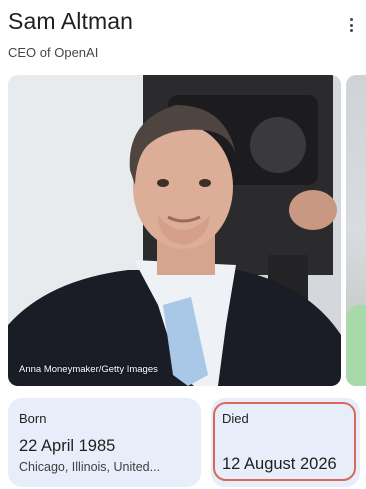 Image resolution: width=366 pixels, height=489 pixels. I want to click on entity-title: Sam Altman, so click(70, 21).